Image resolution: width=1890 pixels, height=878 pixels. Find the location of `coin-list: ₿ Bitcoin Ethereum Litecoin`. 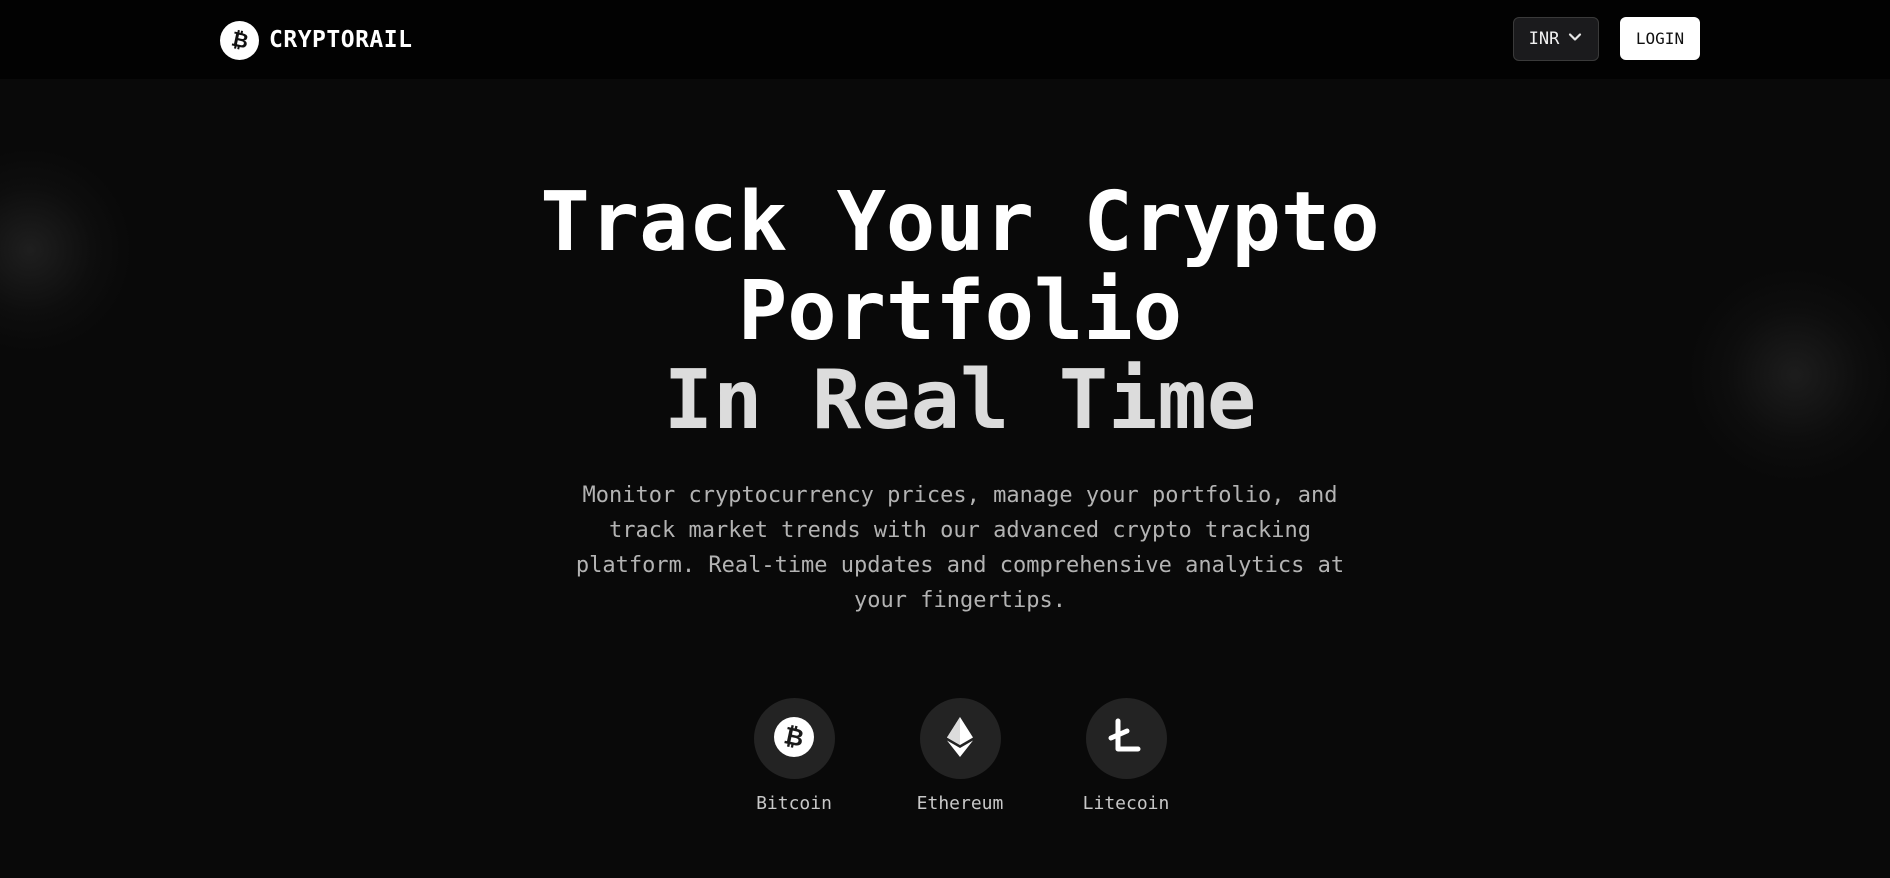

coin-list: ₿ Bitcoin Ethereum Litecoin is located at coordinates (945, 758).